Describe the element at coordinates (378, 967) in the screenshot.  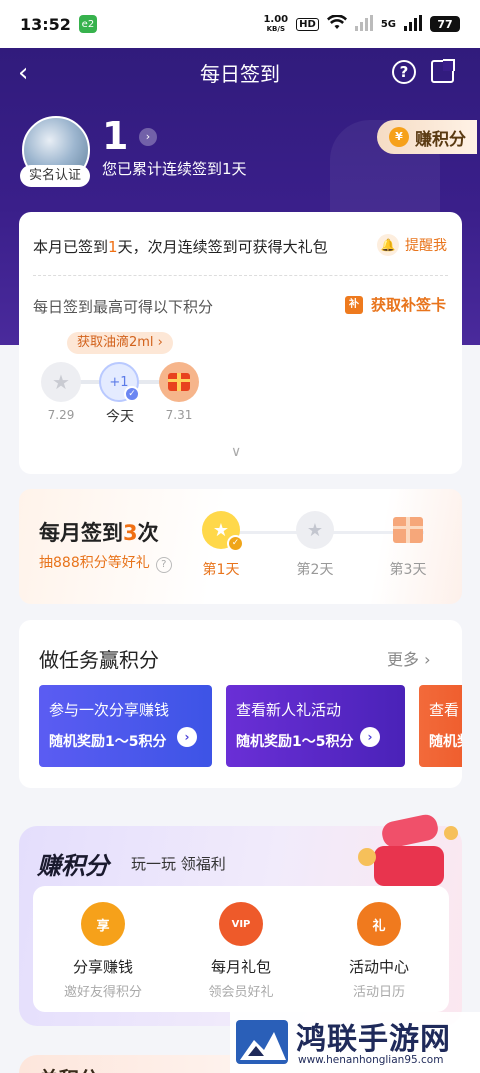
I see `item-label: 活动中心` at that location.